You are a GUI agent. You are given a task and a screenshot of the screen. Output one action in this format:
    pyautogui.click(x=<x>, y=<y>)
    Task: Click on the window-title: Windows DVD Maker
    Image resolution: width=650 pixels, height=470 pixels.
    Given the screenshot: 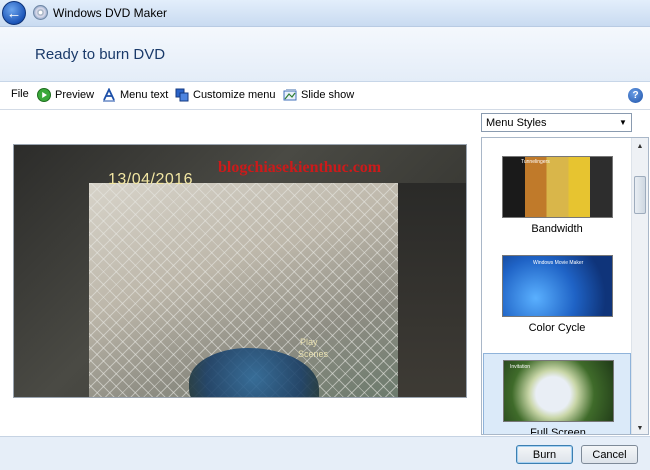 What is the action you would take?
    pyautogui.click(x=110, y=13)
    